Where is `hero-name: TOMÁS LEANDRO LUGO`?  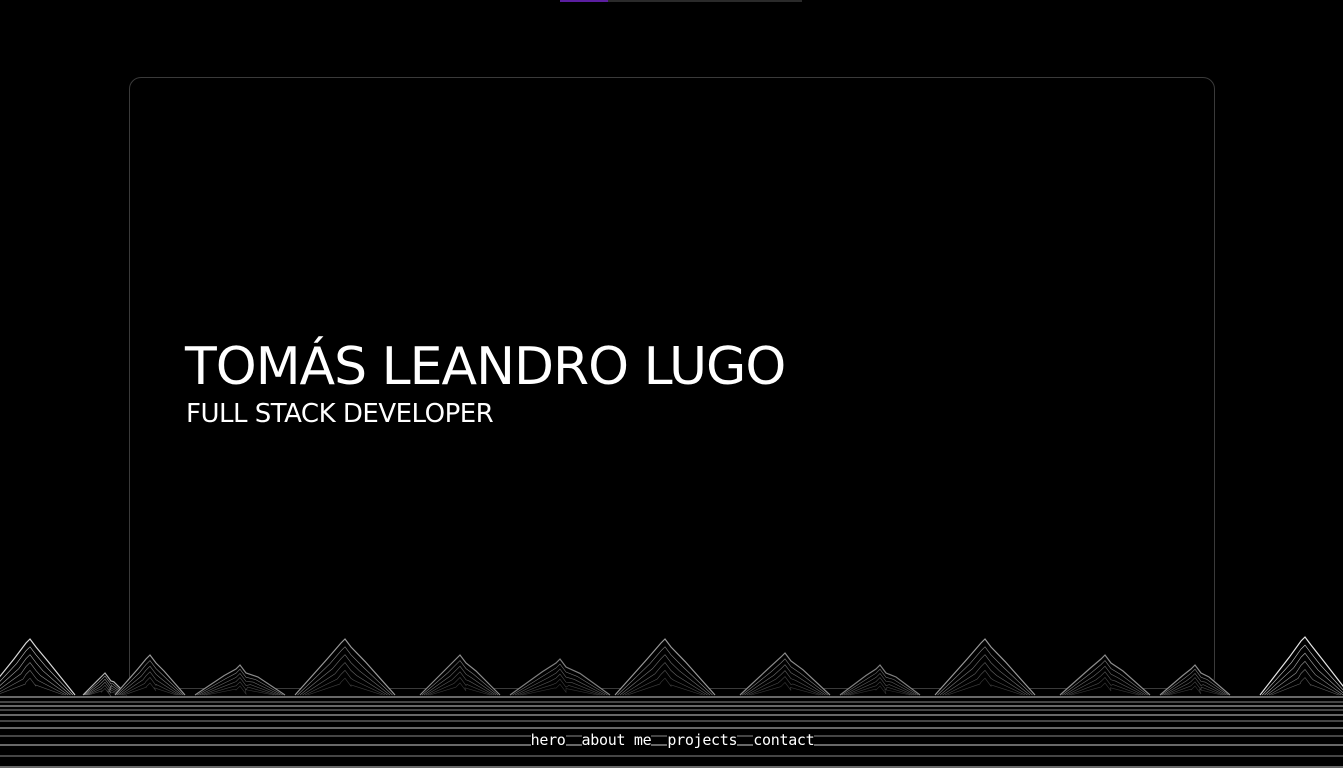
hero-name: TOMÁS LEANDRO LUGO is located at coordinates (485, 367).